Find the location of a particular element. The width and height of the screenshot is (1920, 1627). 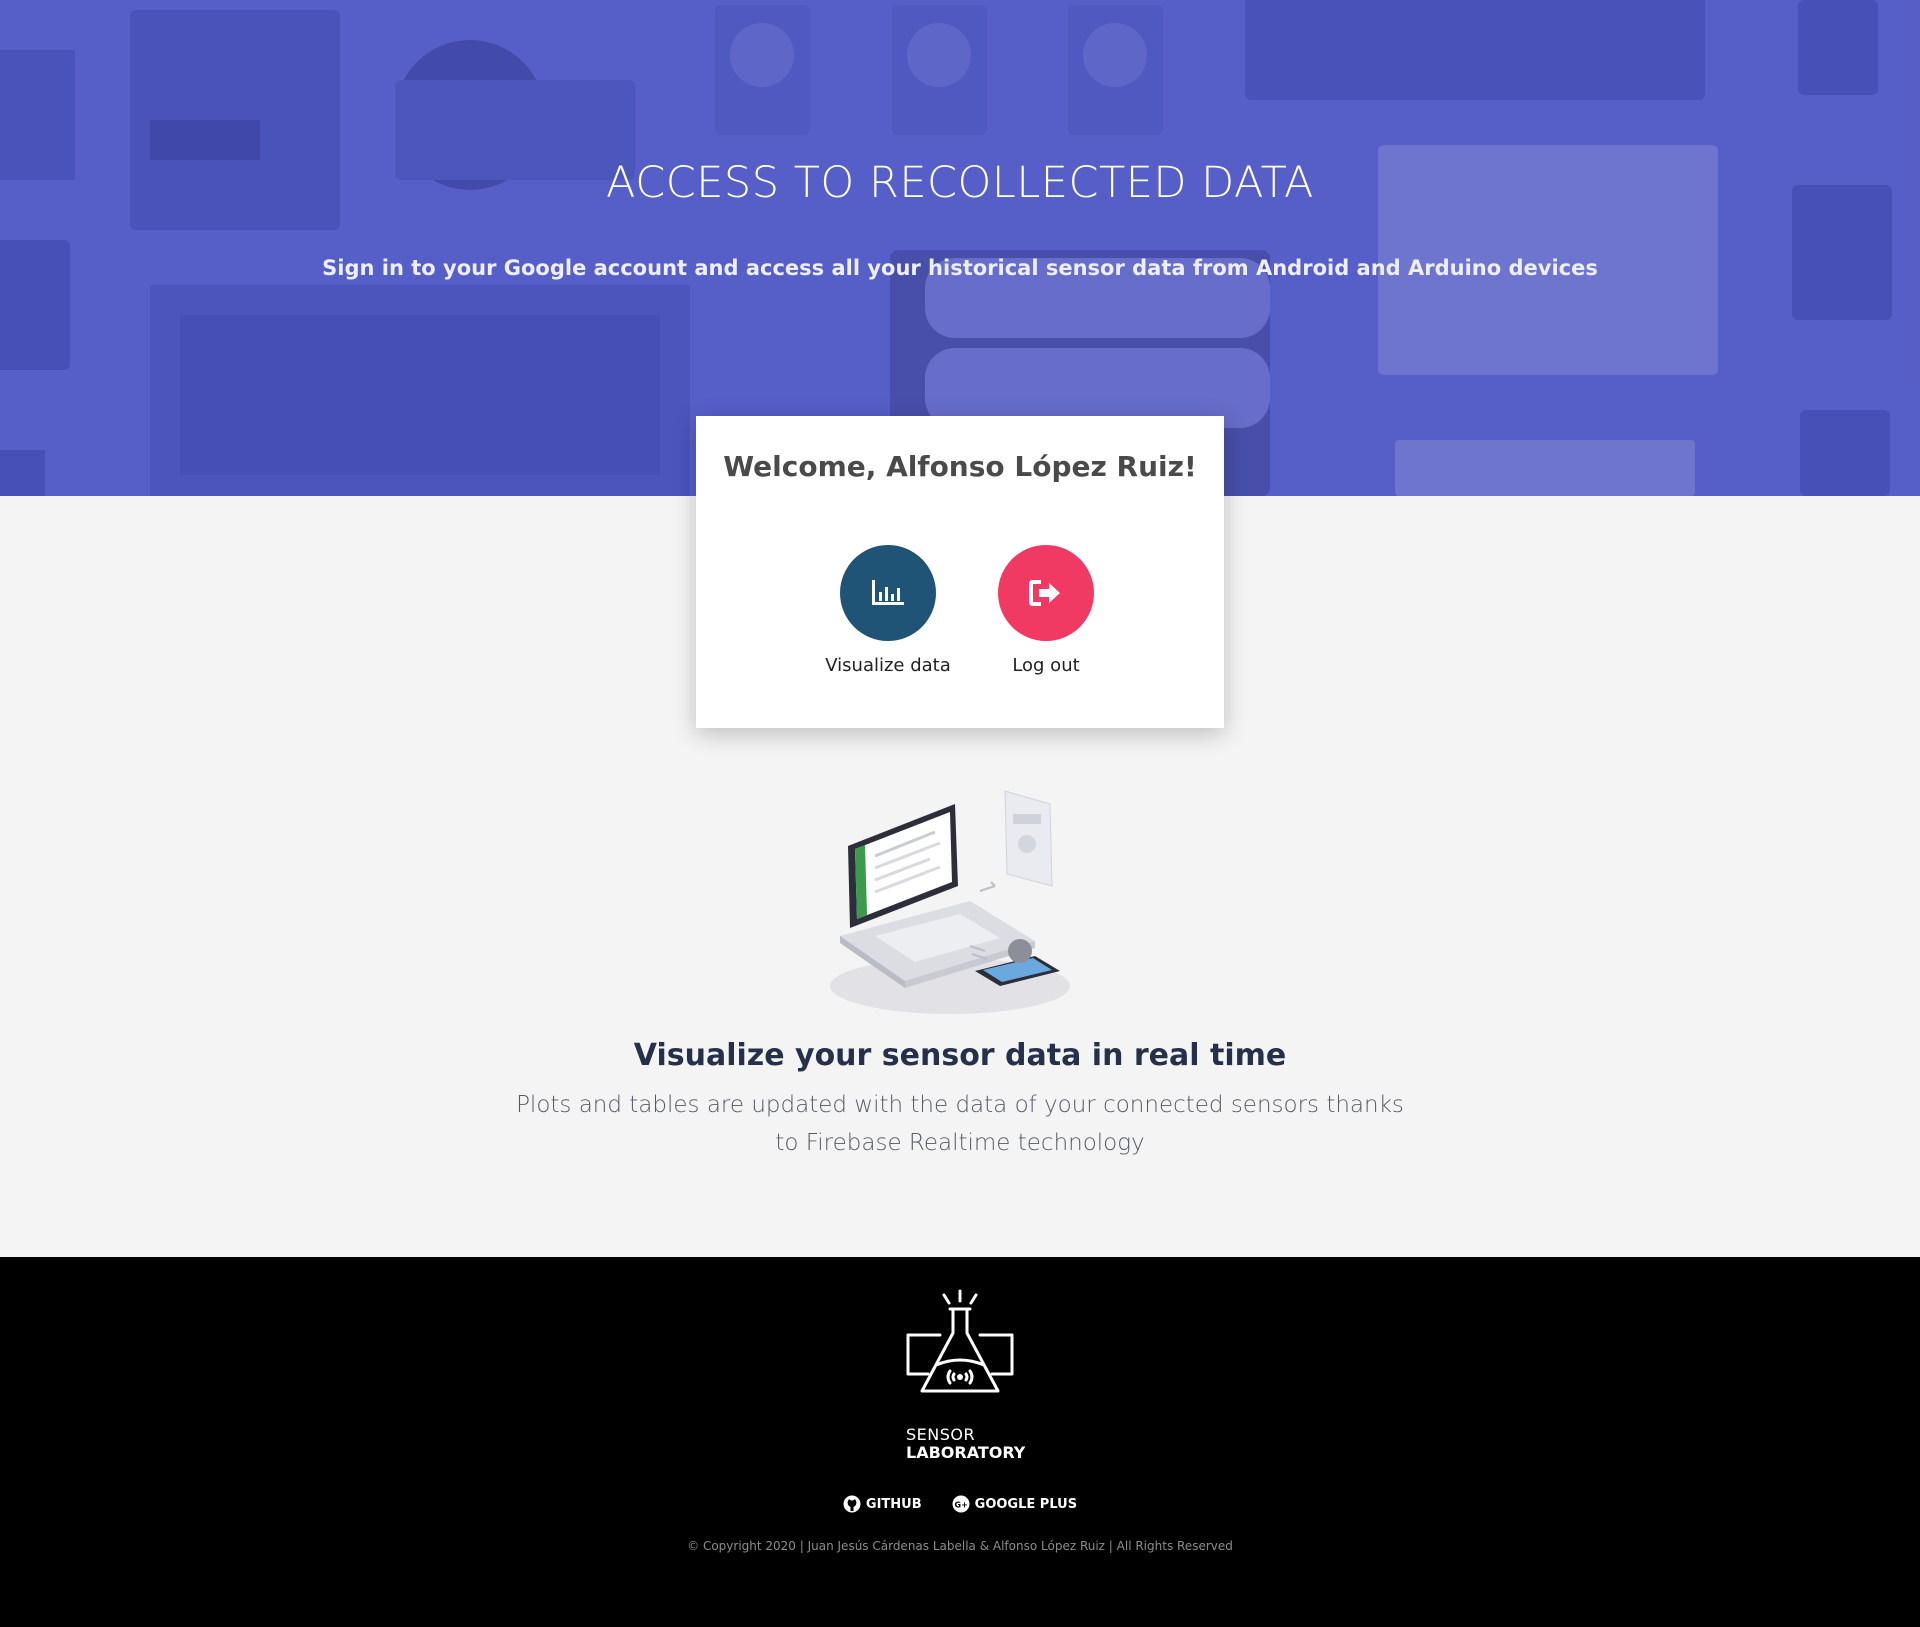

google-plus-link: G+ GOOGLE PLUS is located at coordinates (1014, 1504).